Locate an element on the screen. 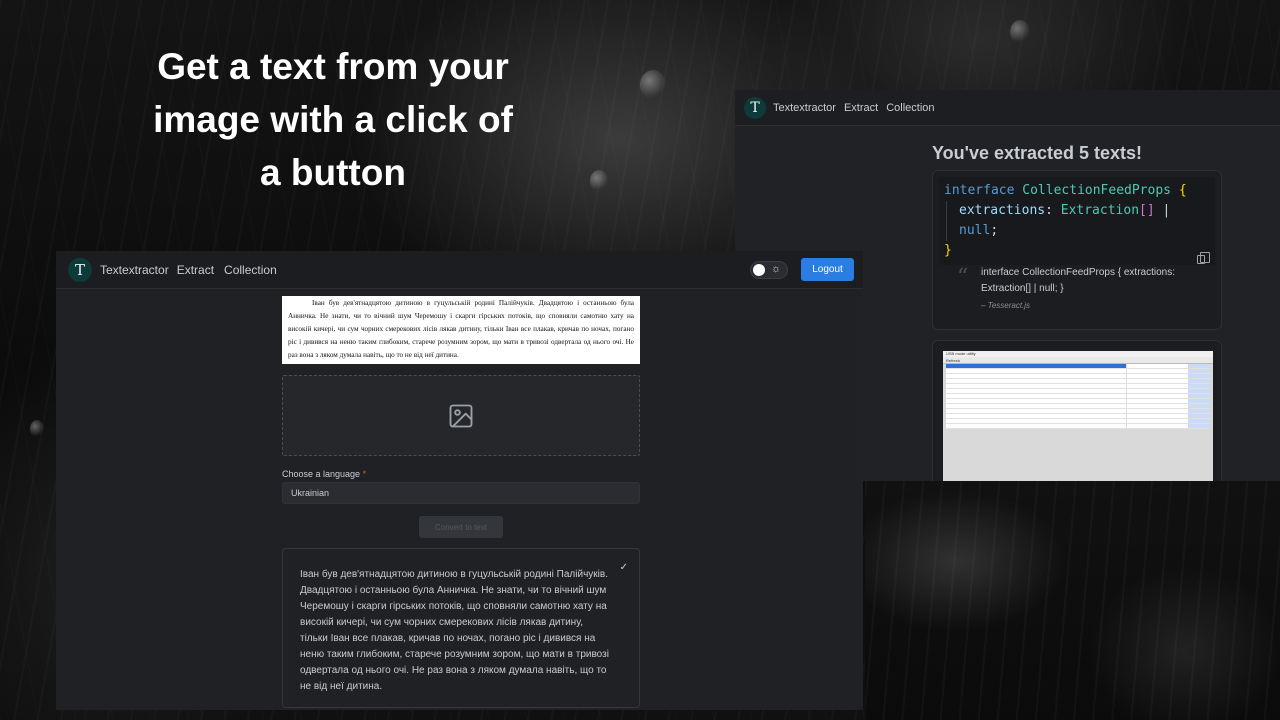  code-token: extractions is located at coordinates (1002, 210).